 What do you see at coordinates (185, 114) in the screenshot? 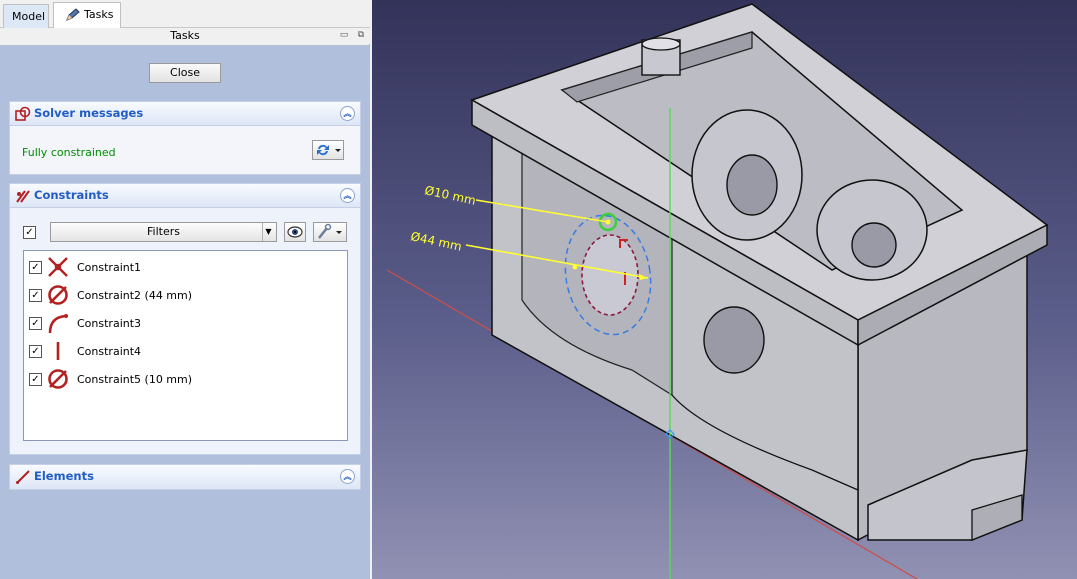
I see `solver-messages-header: Solver messages ︽` at bounding box center [185, 114].